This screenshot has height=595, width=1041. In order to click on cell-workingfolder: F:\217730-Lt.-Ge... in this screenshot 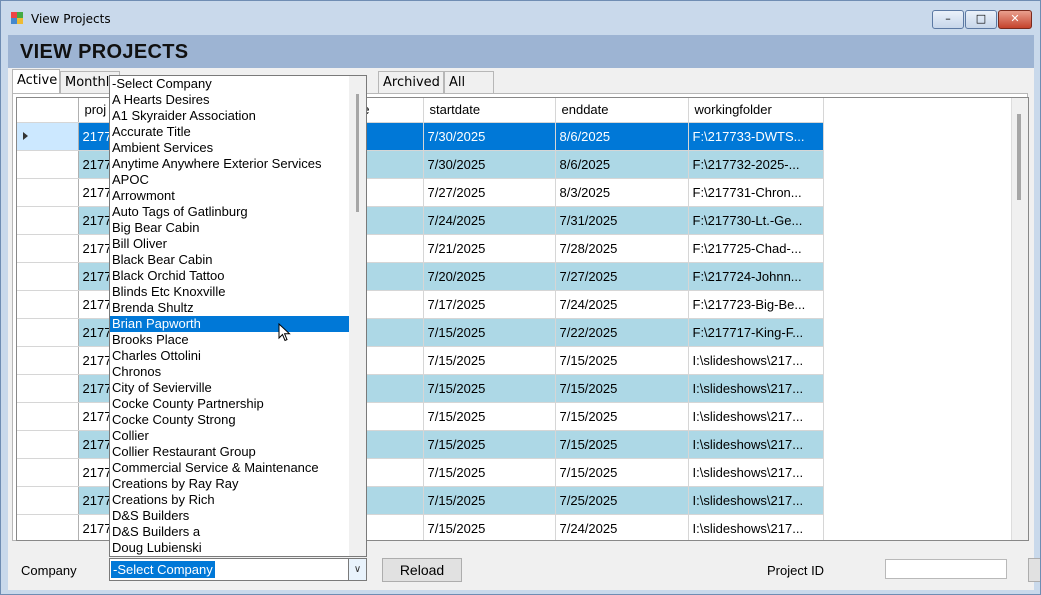, I will do `click(756, 220)`.